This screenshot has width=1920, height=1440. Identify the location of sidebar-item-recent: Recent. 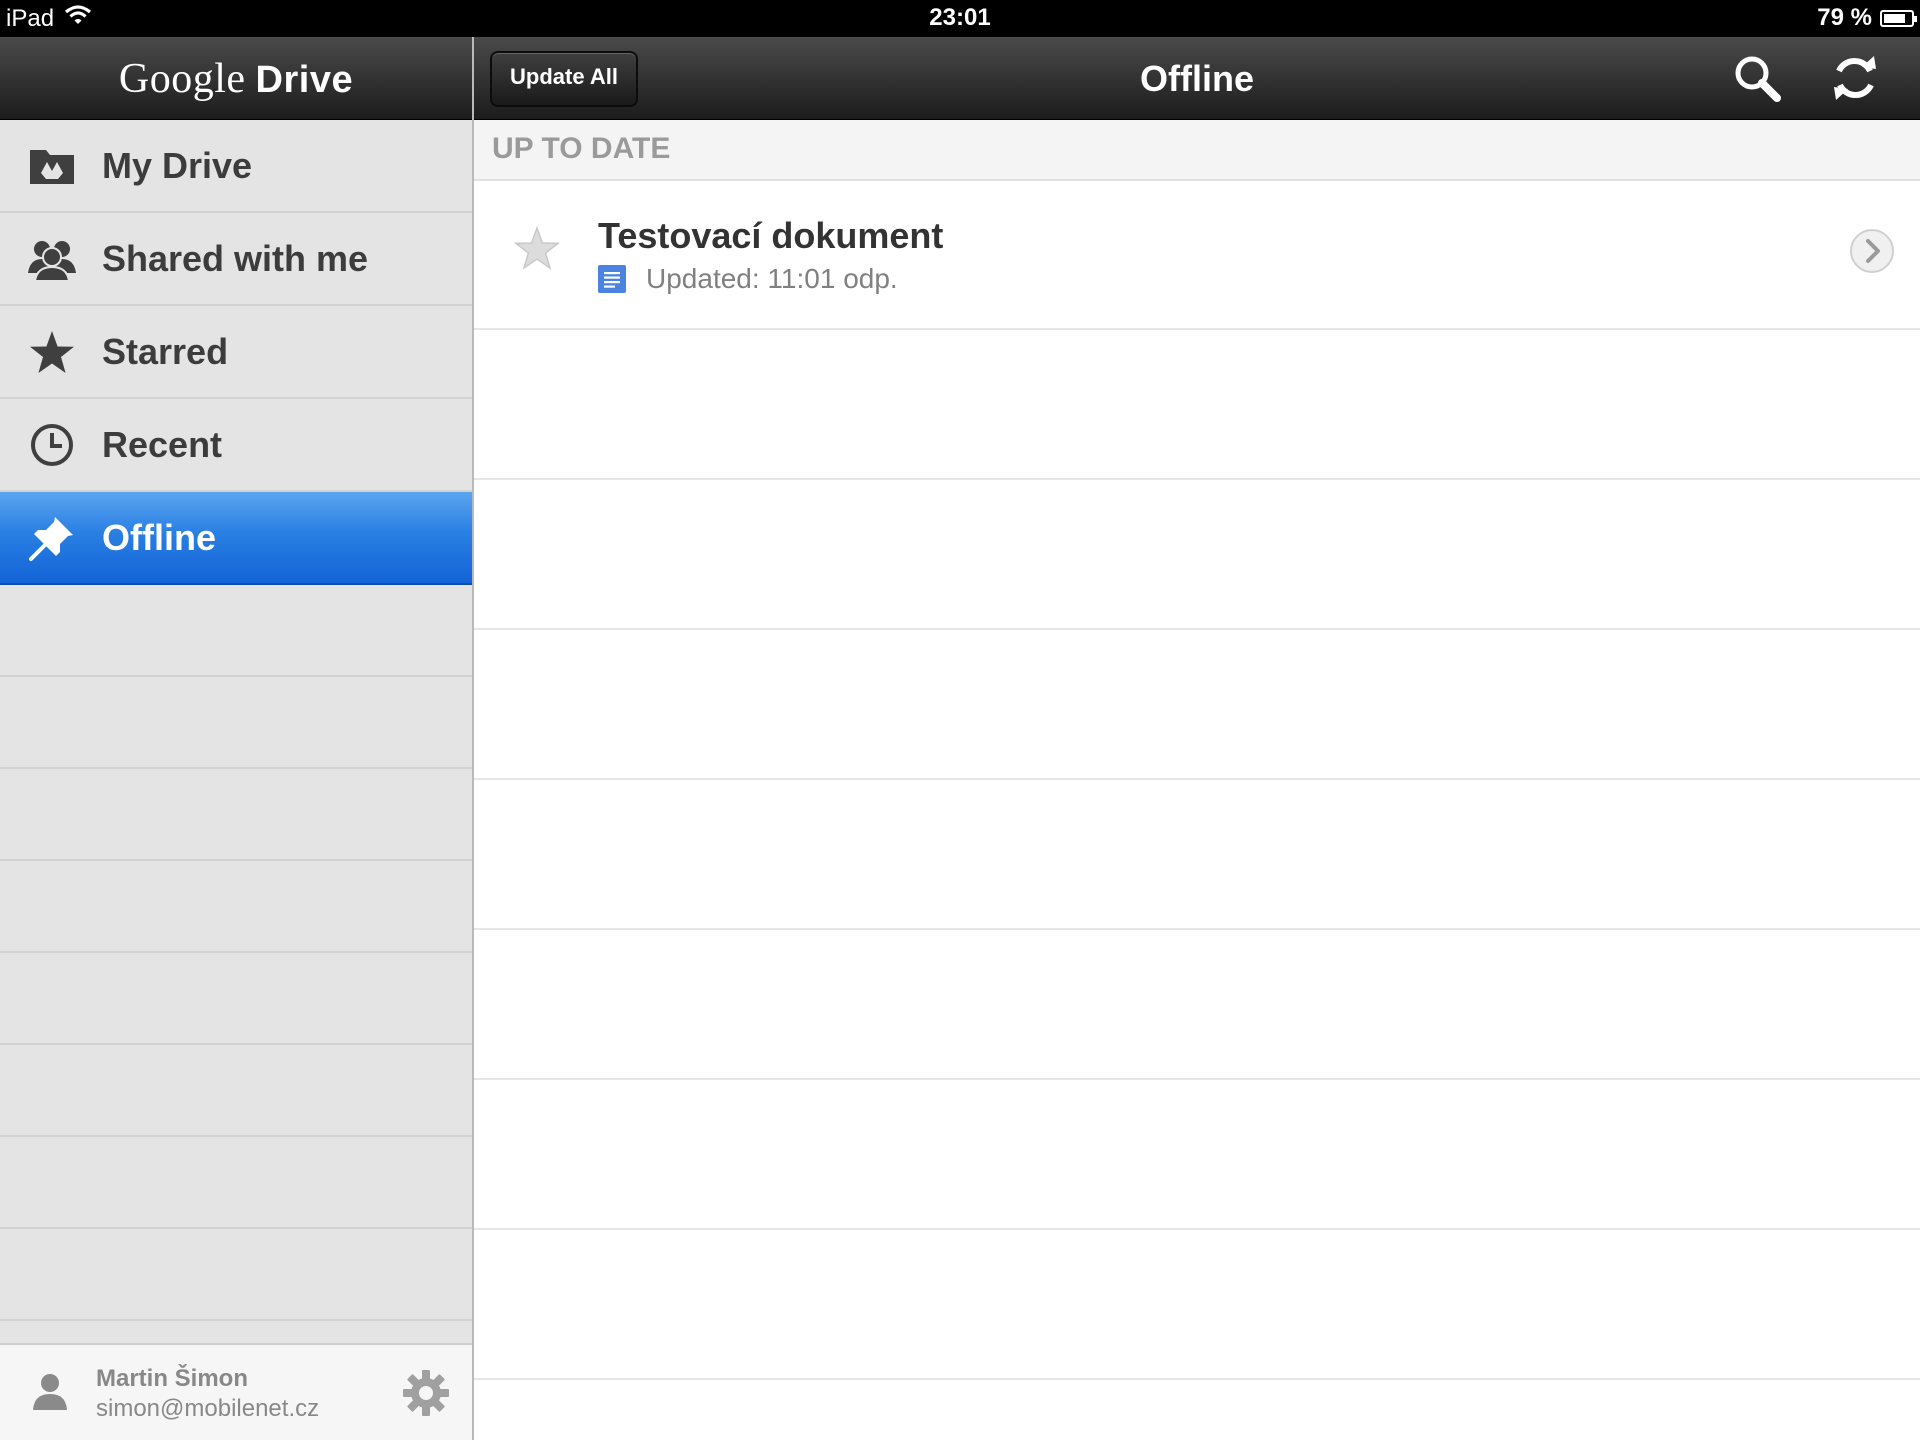
(236, 445).